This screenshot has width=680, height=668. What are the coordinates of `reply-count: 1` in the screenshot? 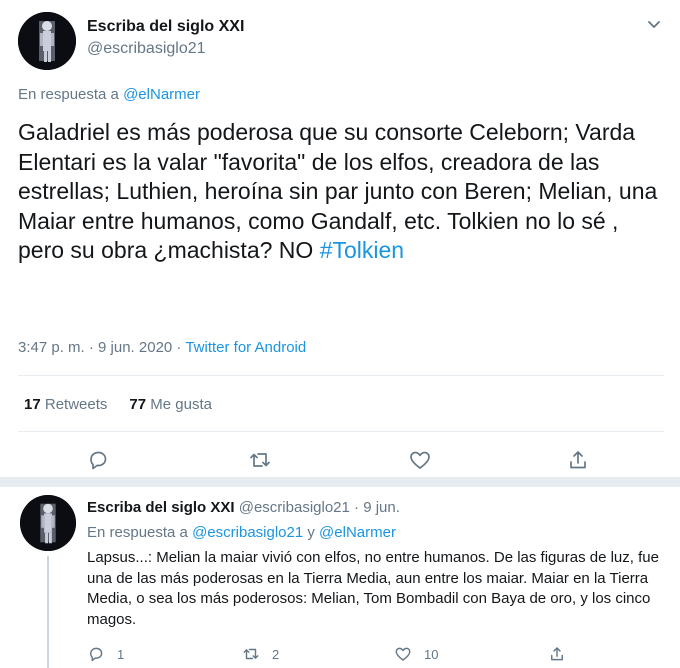 It's located at (121, 654).